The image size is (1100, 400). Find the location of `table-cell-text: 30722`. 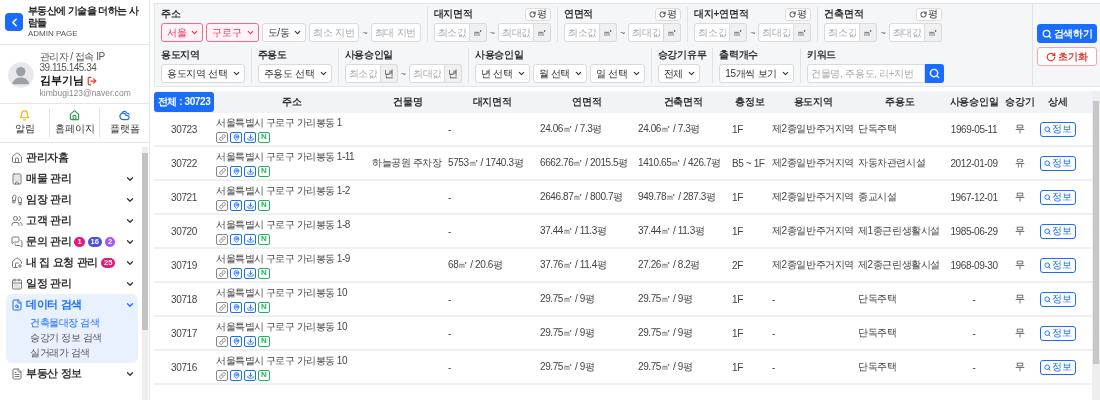

table-cell-text: 30722 is located at coordinates (184, 163).